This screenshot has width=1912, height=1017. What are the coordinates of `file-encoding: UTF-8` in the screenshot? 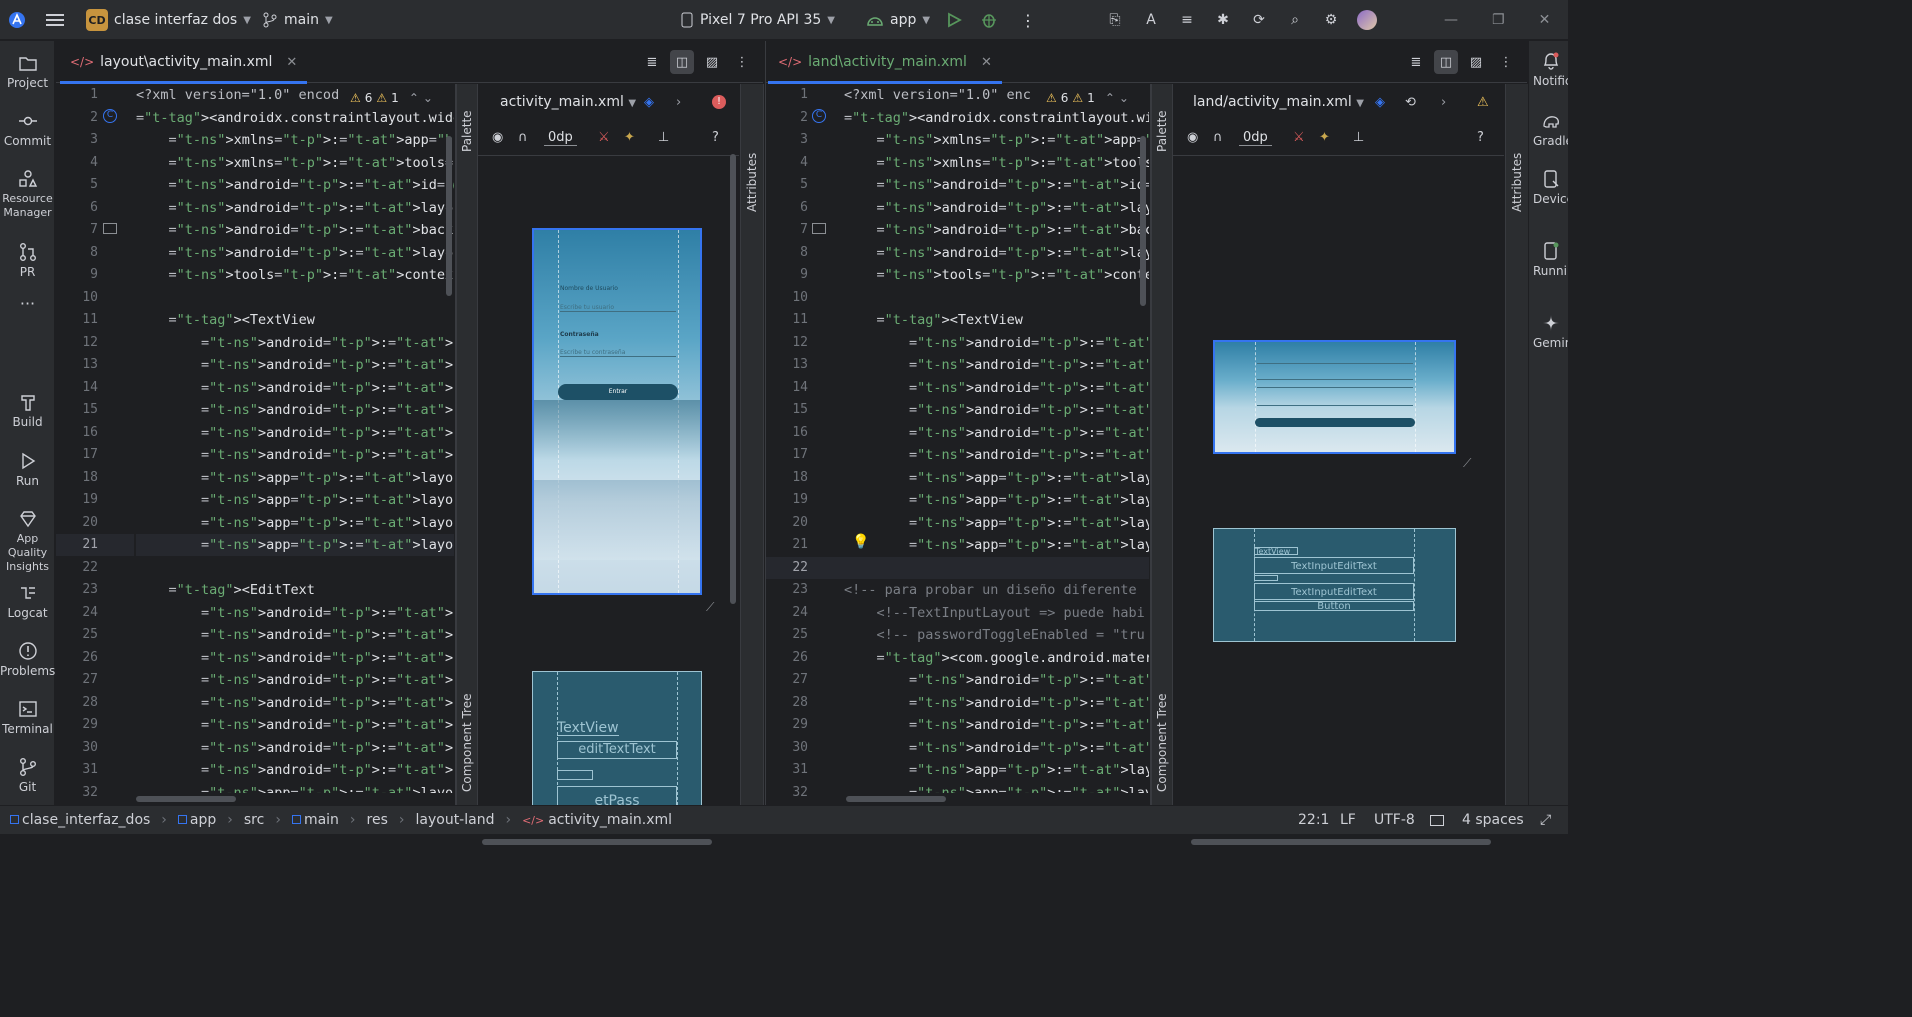 It's located at (1394, 820).